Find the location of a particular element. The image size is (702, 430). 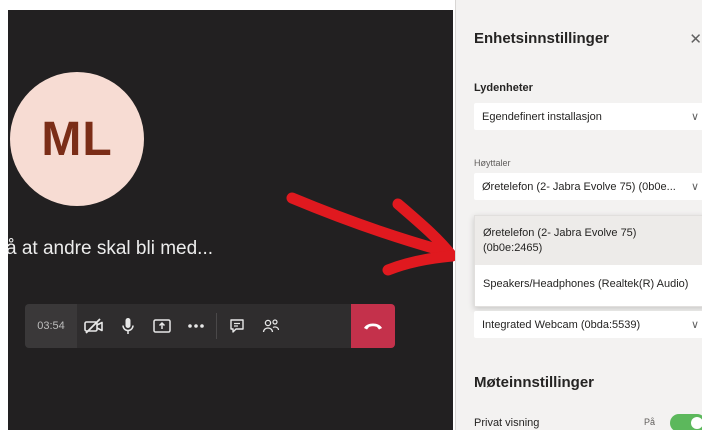

share-screen-button is located at coordinates (162, 326).